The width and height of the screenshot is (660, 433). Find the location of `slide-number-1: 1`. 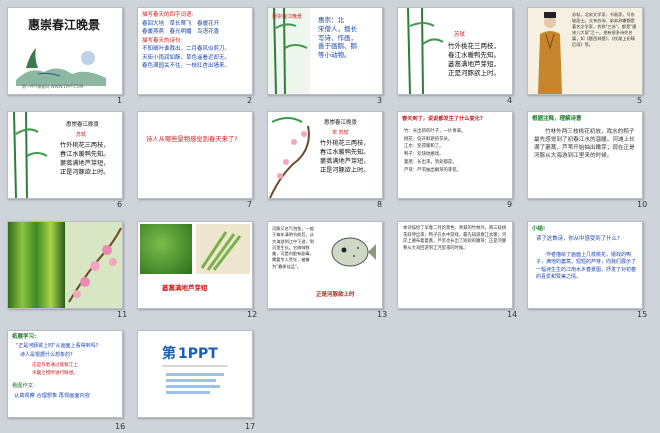

slide-number-1: 1 is located at coordinates (120, 100).